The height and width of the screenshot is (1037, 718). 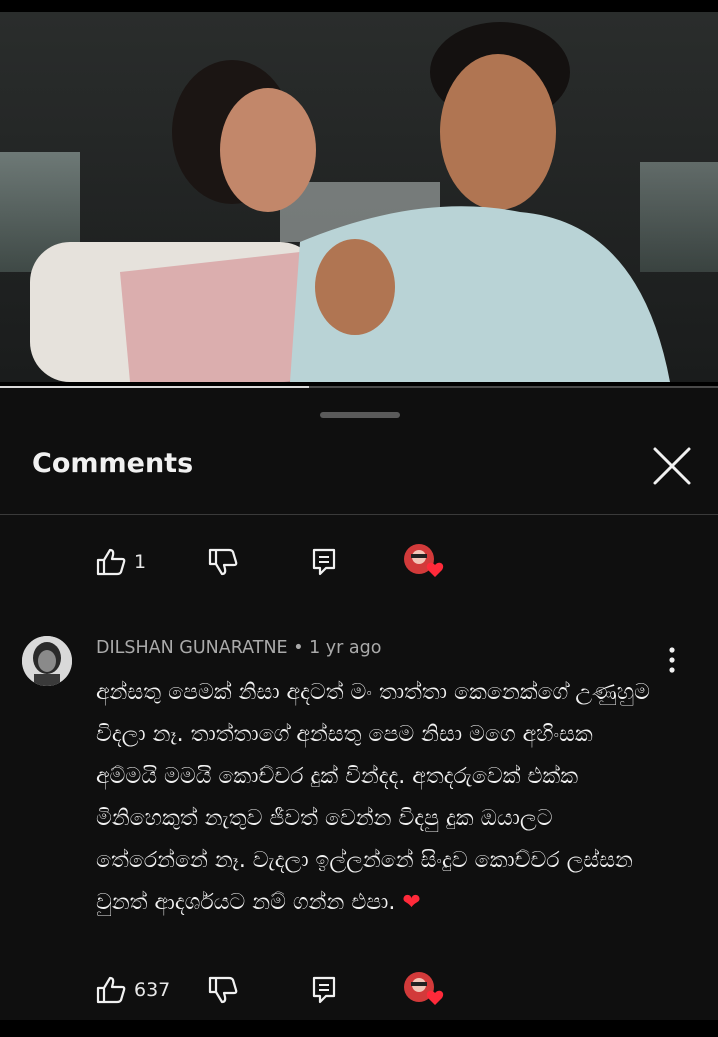 I want to click on comment-menu-button, so click(x=672, y=660).